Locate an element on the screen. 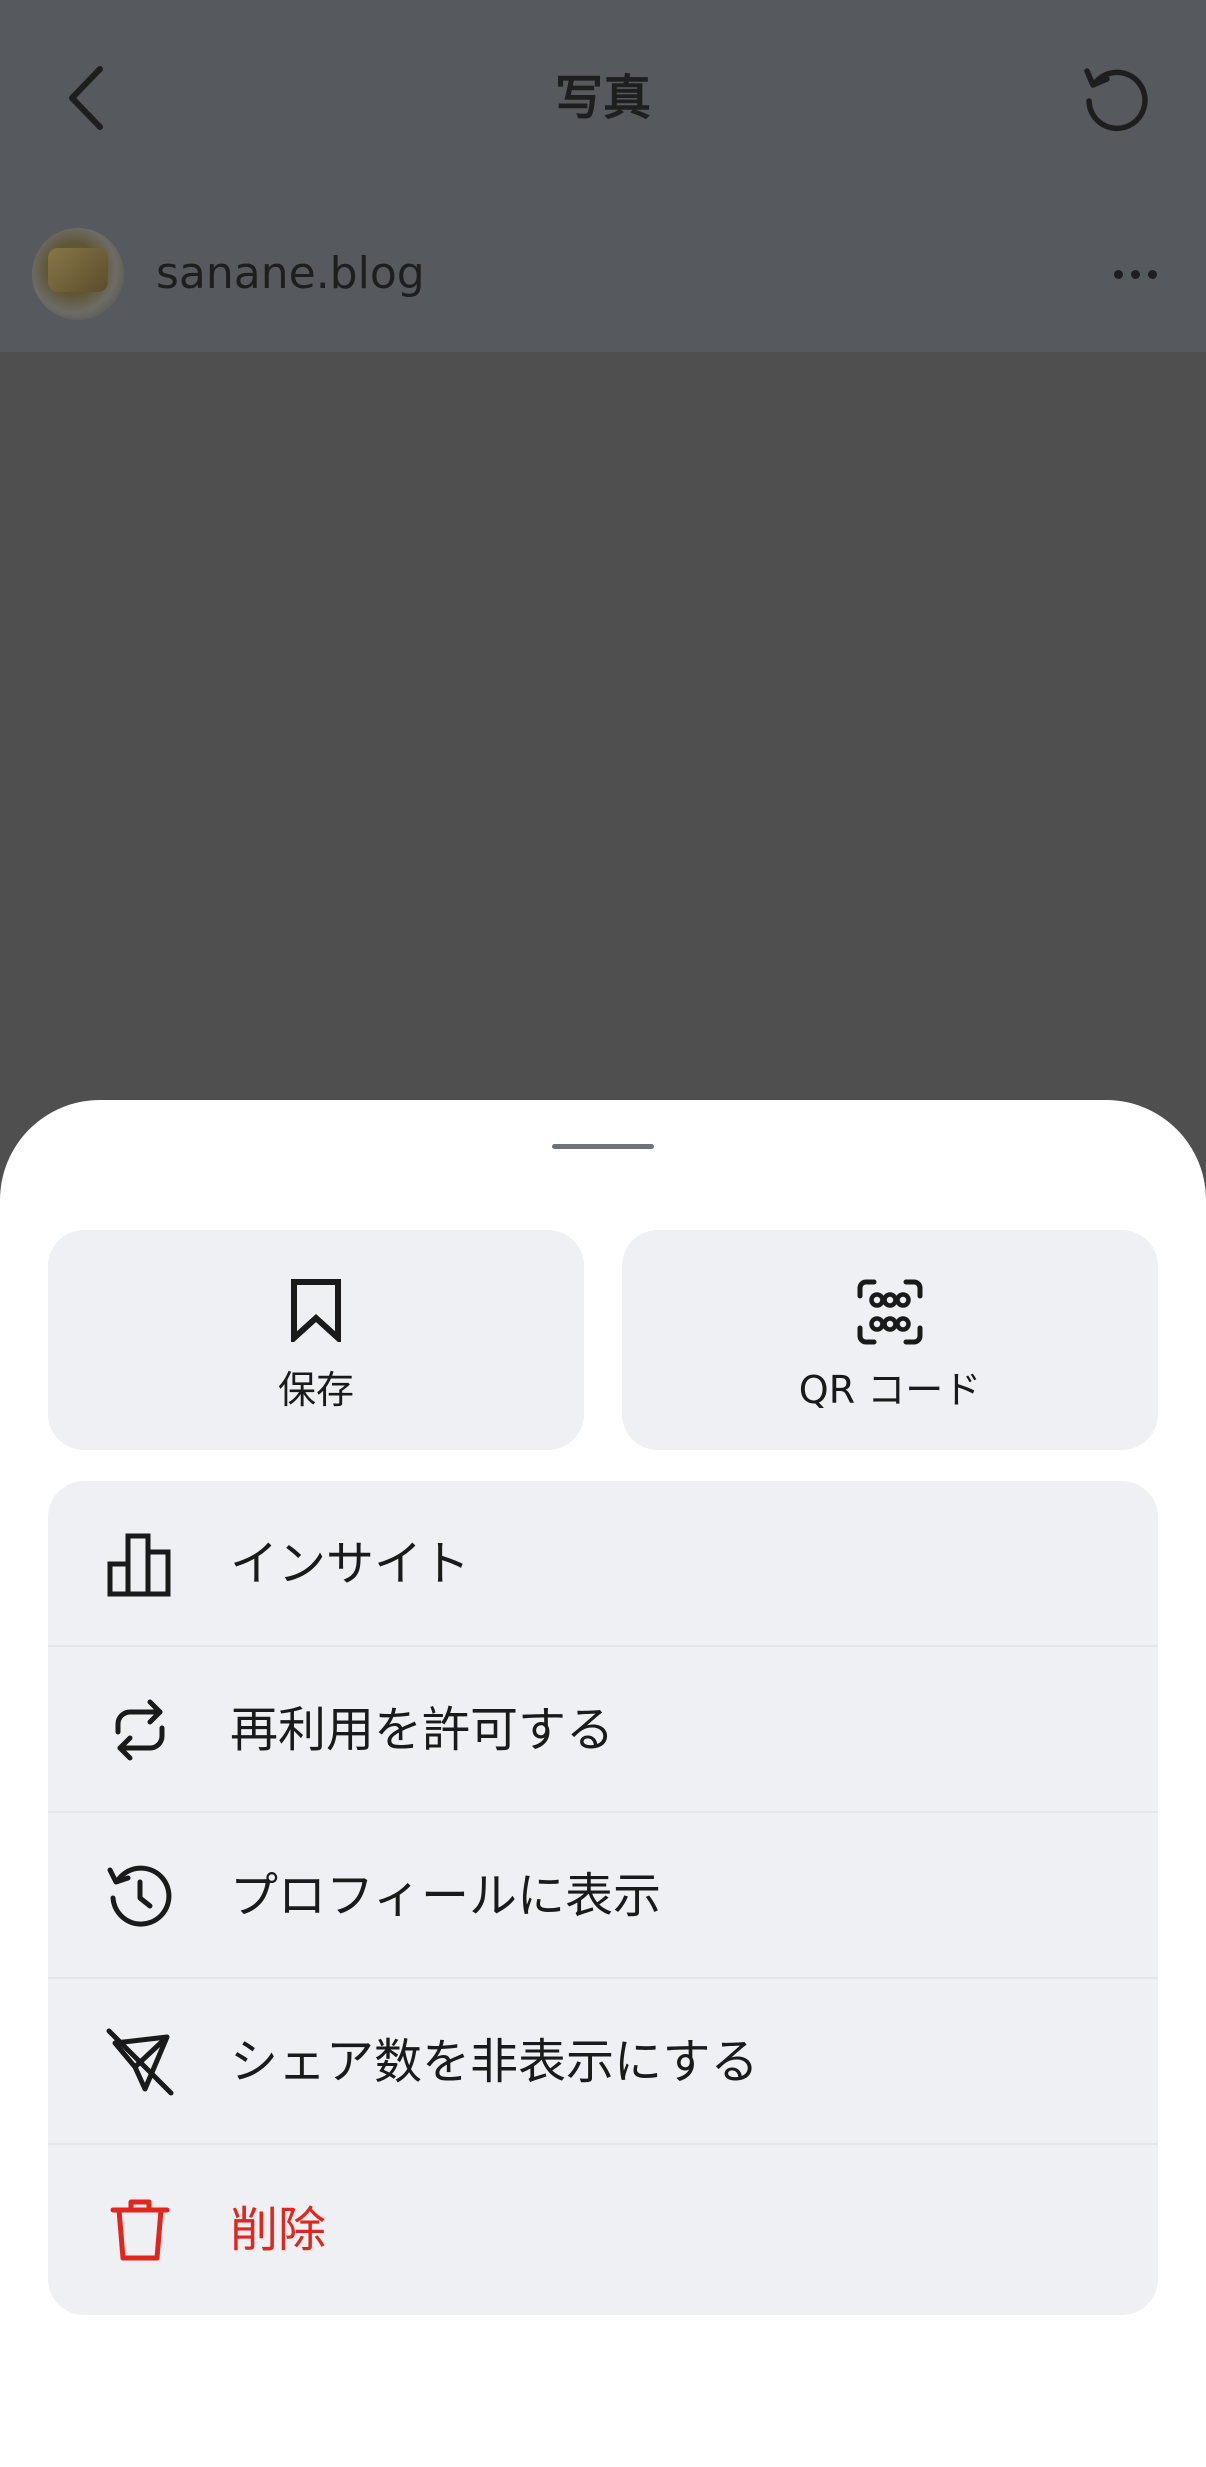 The width and height of the screenshot is (1206, 2467). qr-code-button: QR コード is located at coordinates (890, 1340).